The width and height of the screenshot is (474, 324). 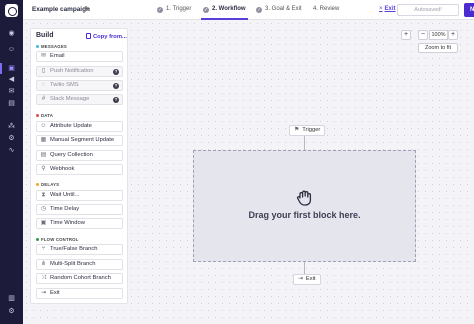 What do you see at coordinates (61, 9) in the screenshot?
I see `campaign-name: Example campaign` at bounding box center [61, 9].